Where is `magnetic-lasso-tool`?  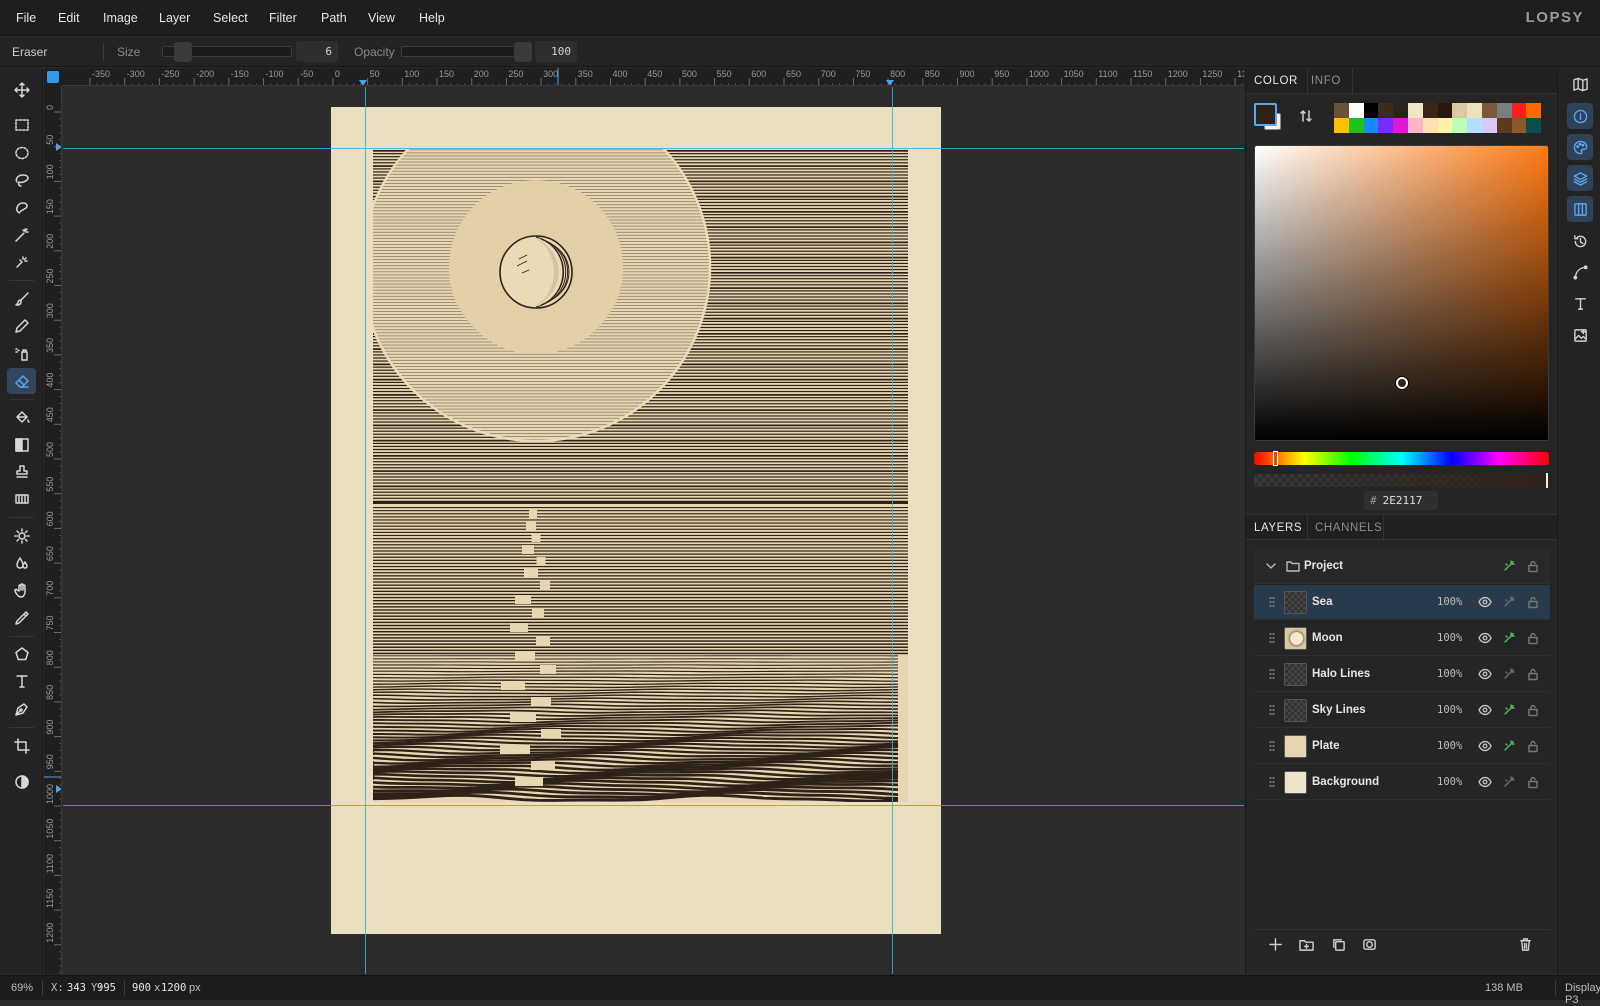 magnetic-lasso-tool is located at coordinates (21, 208).